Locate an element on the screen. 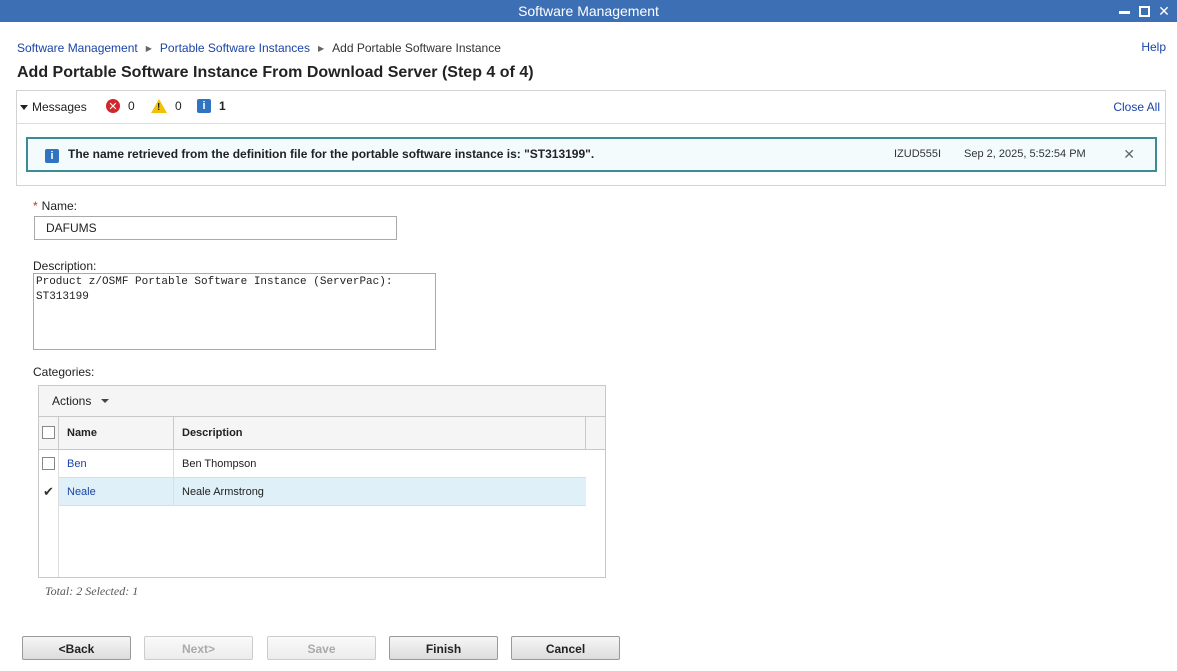 This screenshot has height=671, width=1177. messages-header: Messages ✕ 0 ! 0 i 1 Close All is located at coordinates (591, 107).